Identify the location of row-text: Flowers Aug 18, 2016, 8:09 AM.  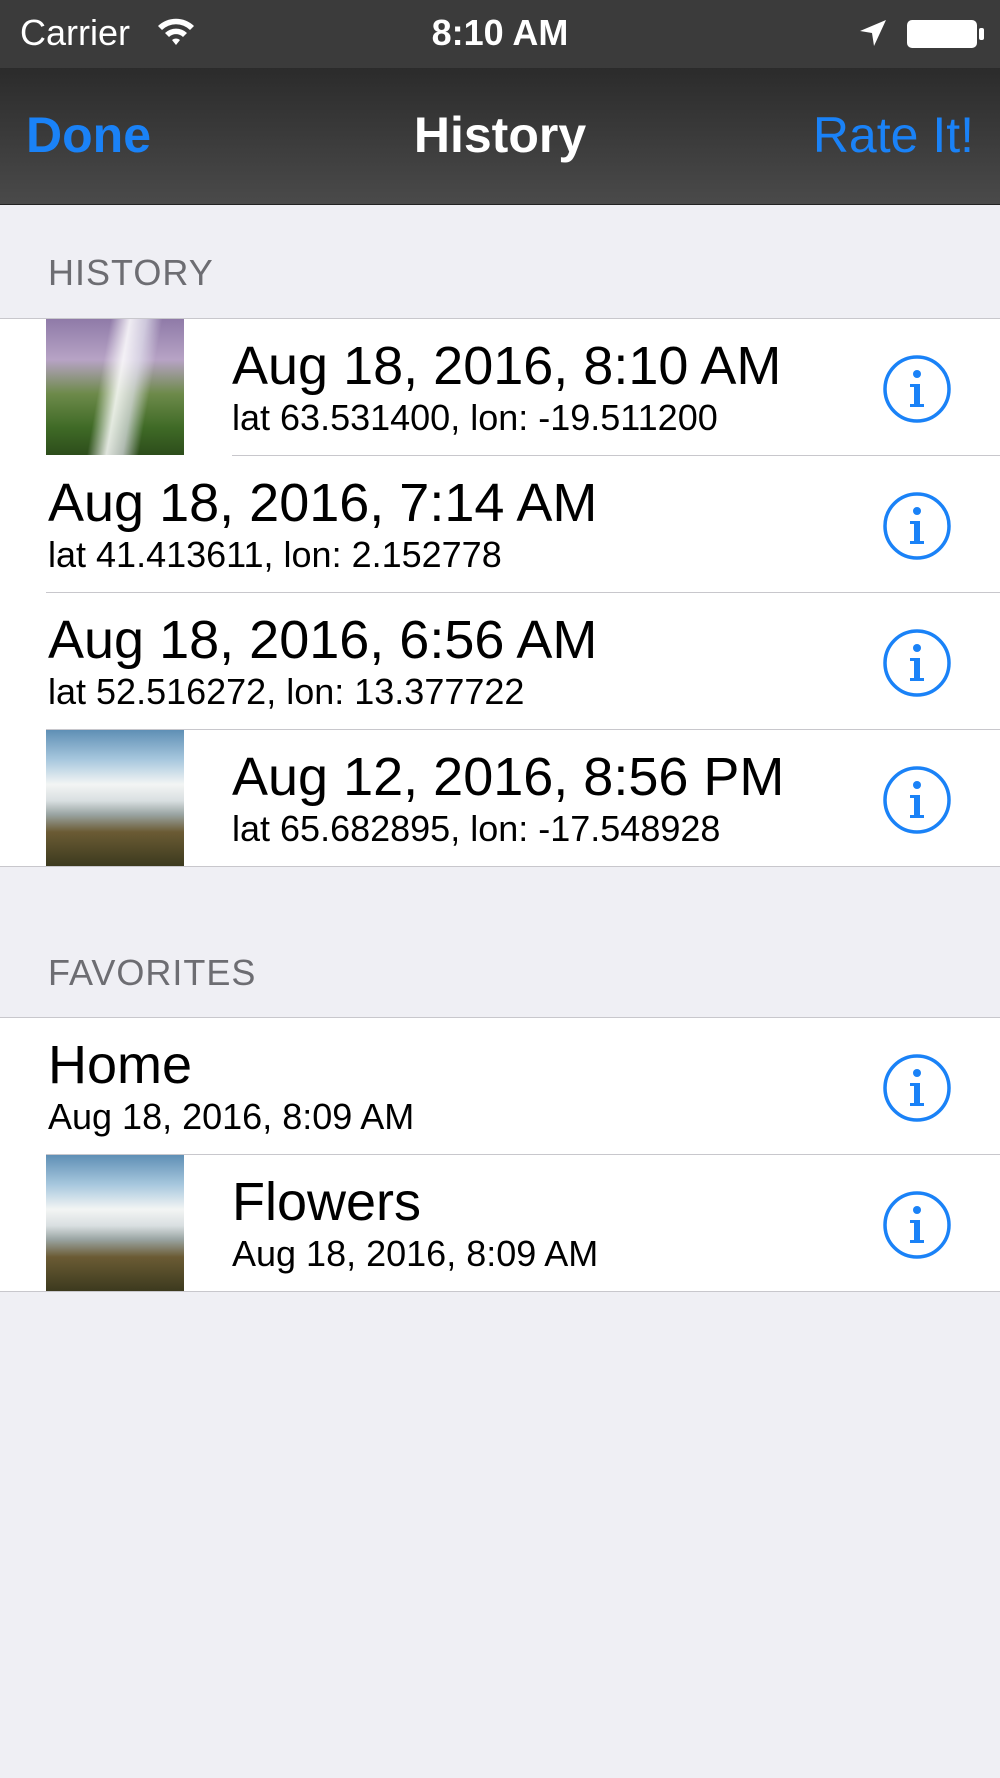
(415, 1223).